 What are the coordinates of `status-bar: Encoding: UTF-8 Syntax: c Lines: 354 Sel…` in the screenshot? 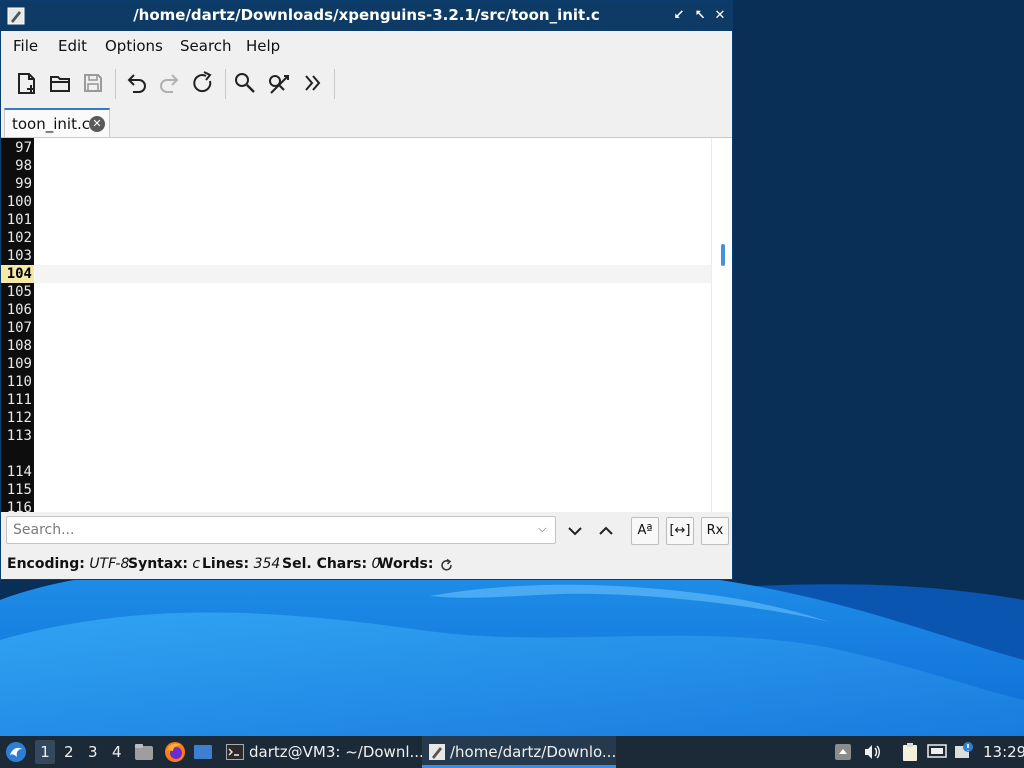 It's located at (366, 565).